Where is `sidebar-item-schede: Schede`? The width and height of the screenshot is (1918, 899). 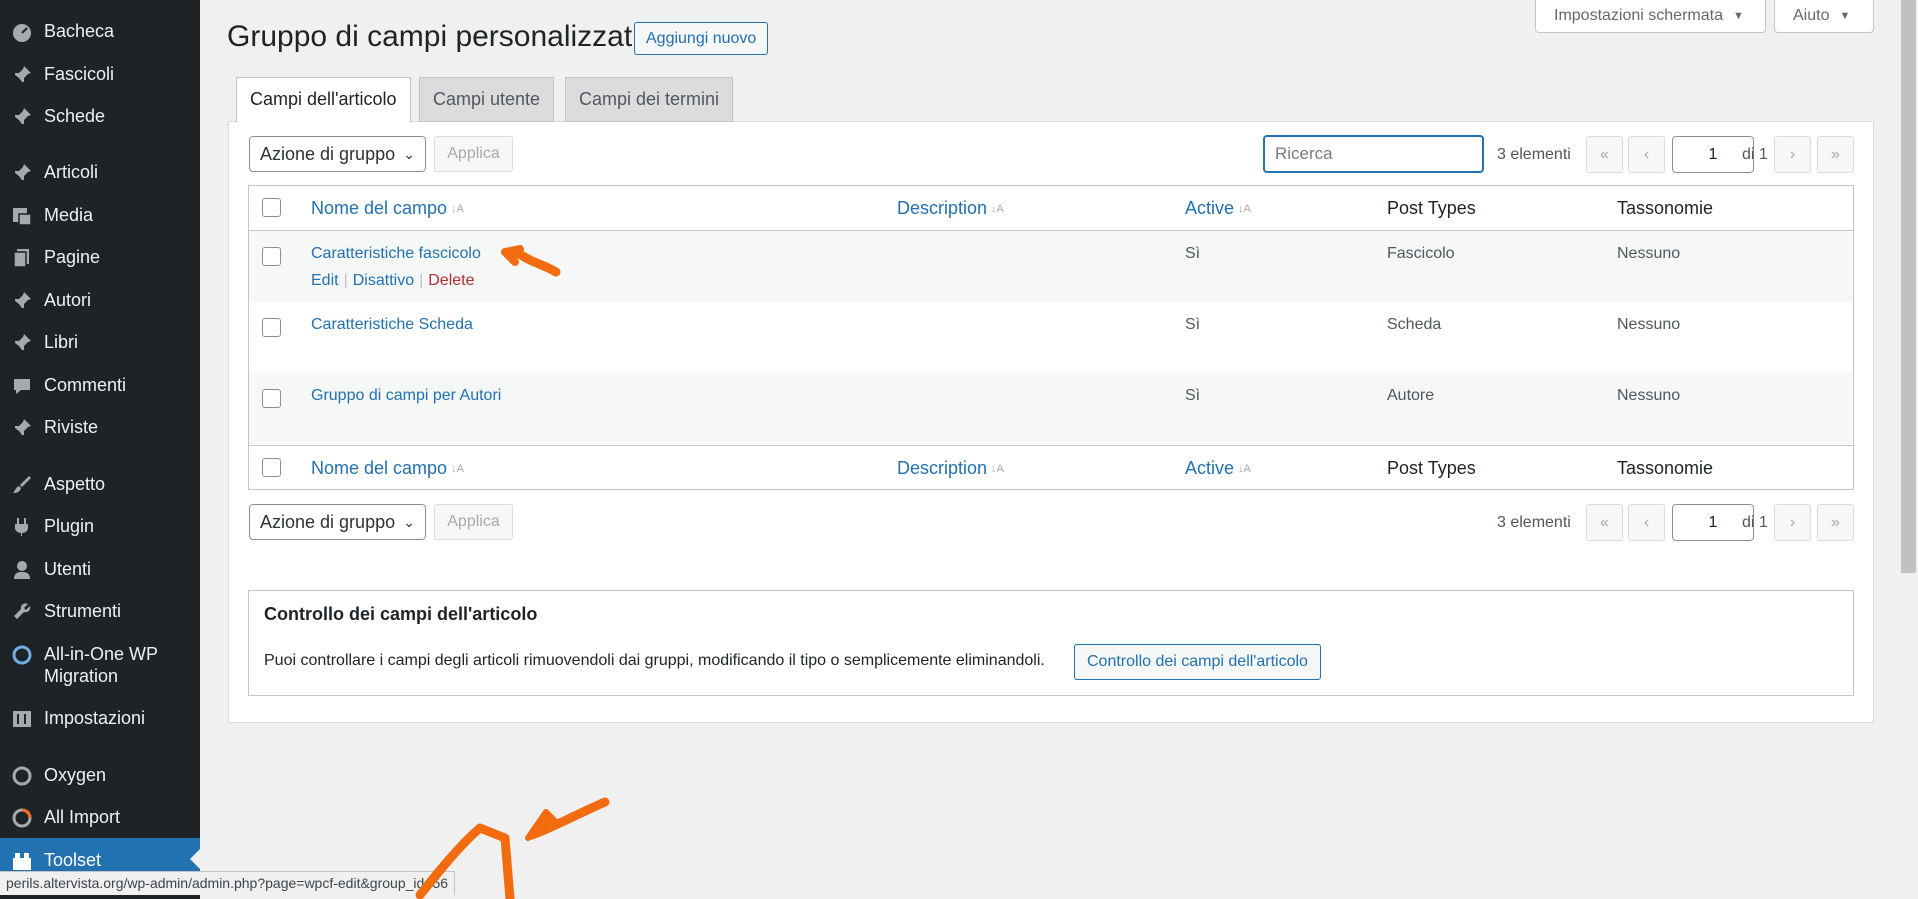
sidebar-item-schede: Schede is located at coordinates (100, 116).